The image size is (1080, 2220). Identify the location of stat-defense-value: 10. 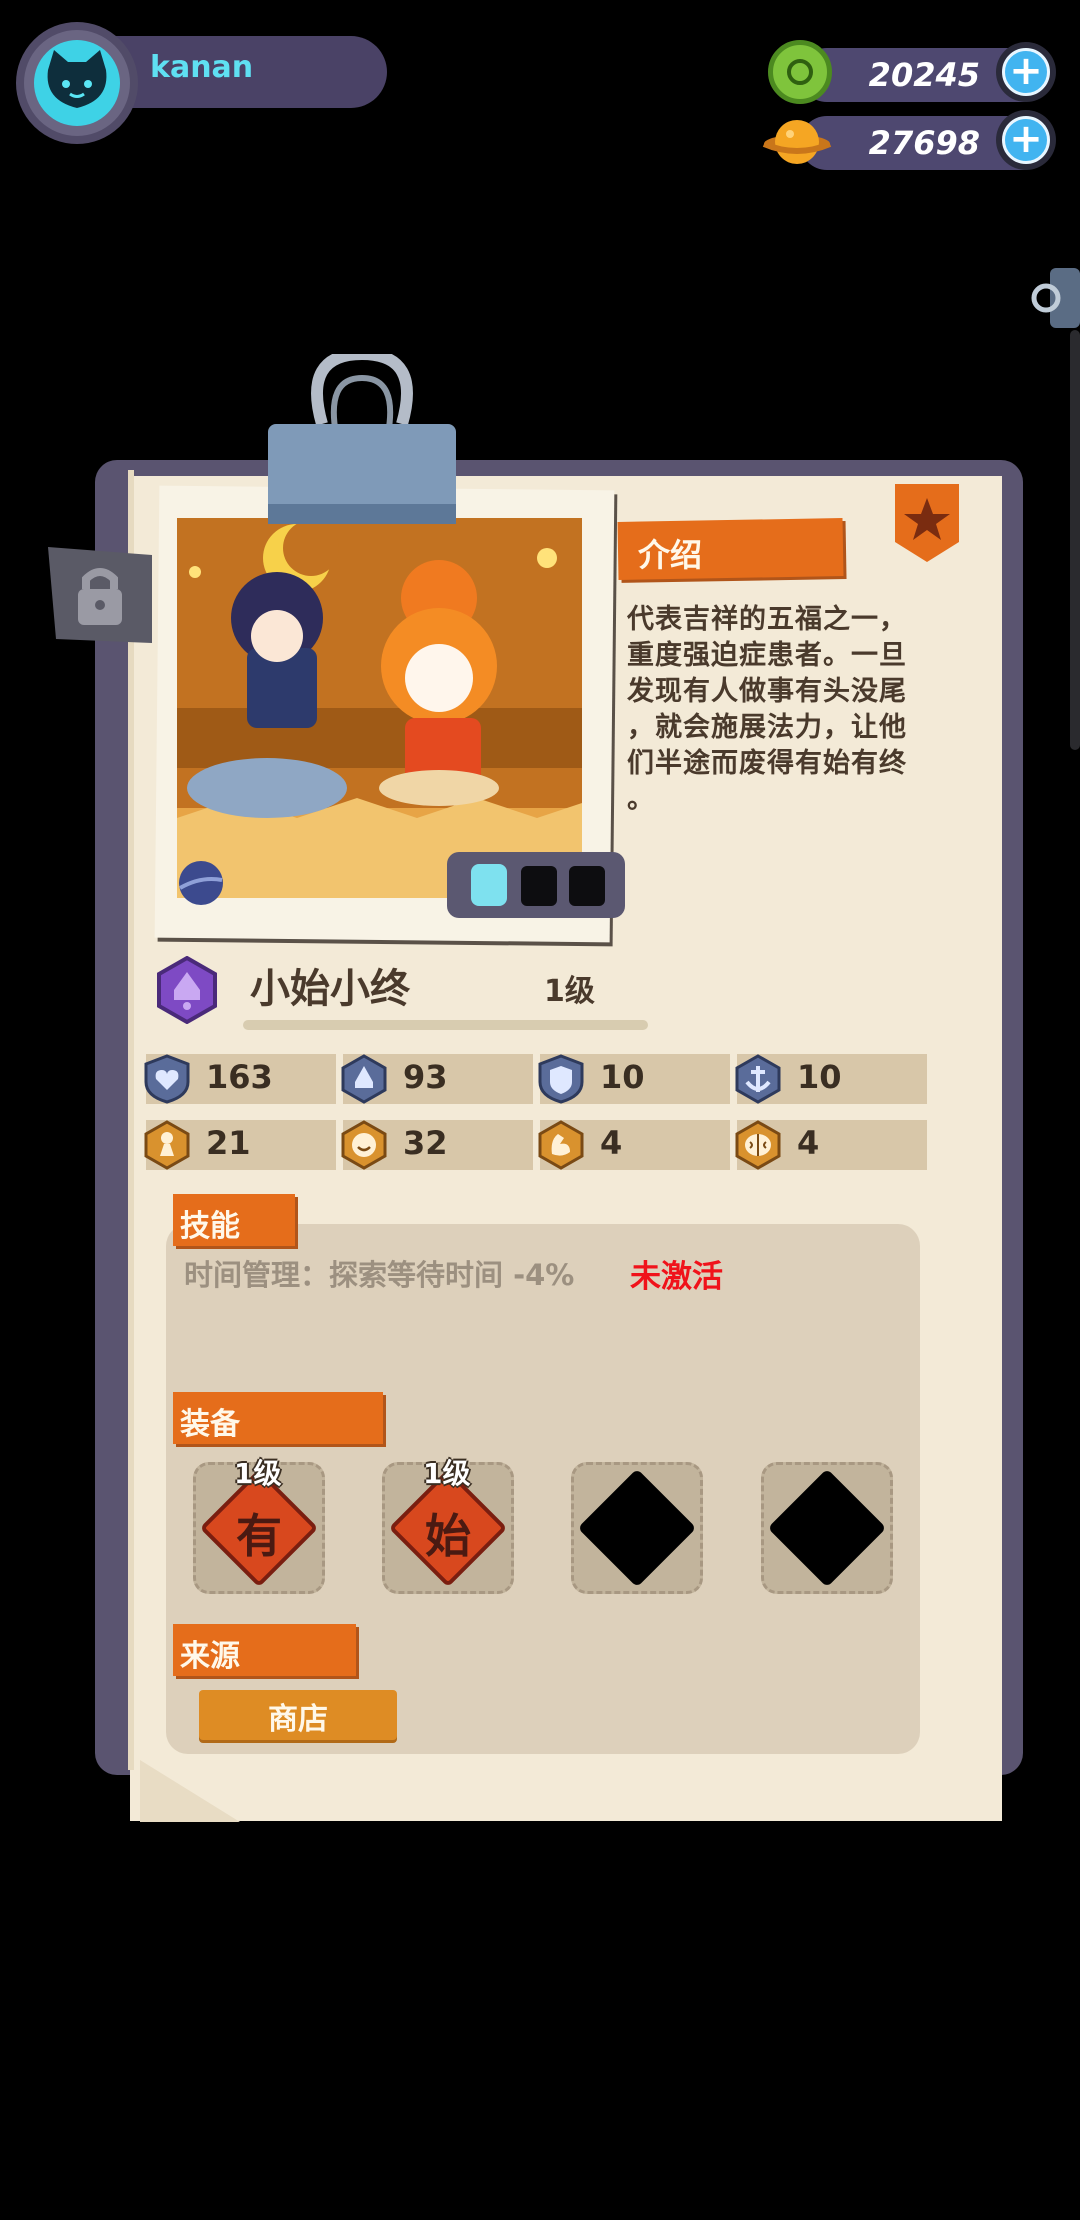
(622, 1077).